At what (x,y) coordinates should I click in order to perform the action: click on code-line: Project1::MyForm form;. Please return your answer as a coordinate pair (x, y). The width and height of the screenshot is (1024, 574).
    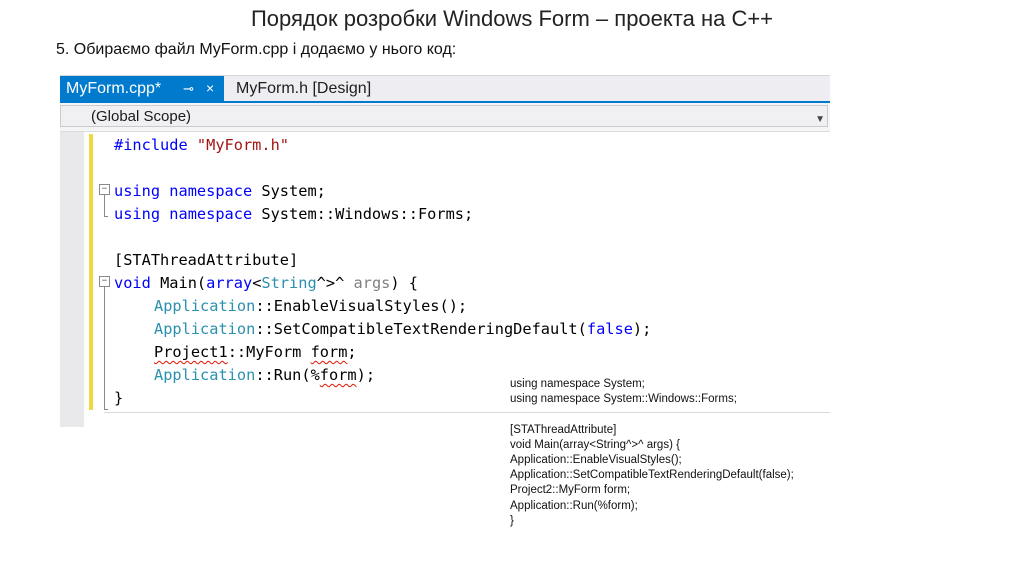
    Looking at the image, I should click on (255, 352).